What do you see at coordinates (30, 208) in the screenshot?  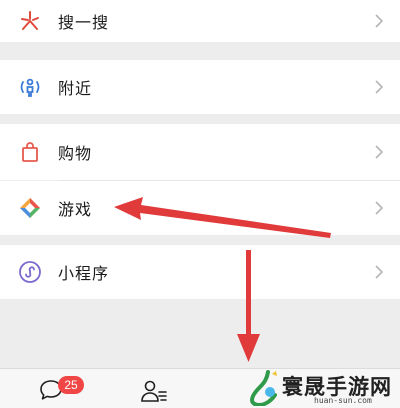 I see `game-diamond-icon` at bounding box center [30, 208].